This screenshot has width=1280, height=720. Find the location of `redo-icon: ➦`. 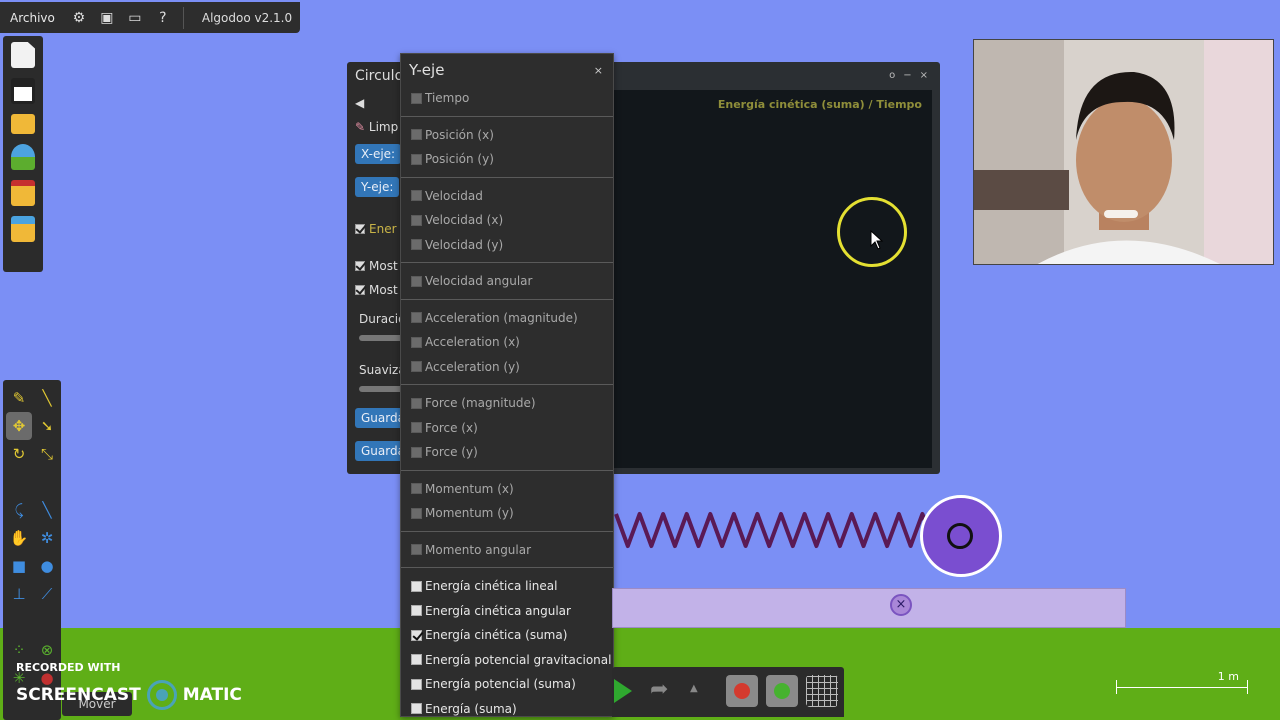

redo-icon: ➦ is located at coordinates (659, 689).